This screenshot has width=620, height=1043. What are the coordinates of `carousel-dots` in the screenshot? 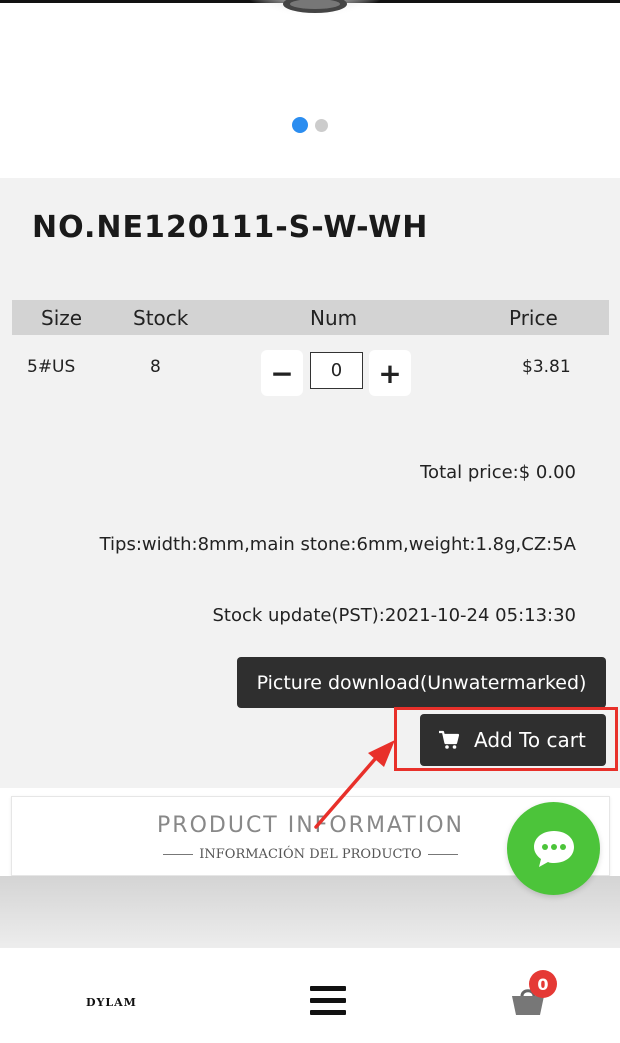 It's located at (310, 125).